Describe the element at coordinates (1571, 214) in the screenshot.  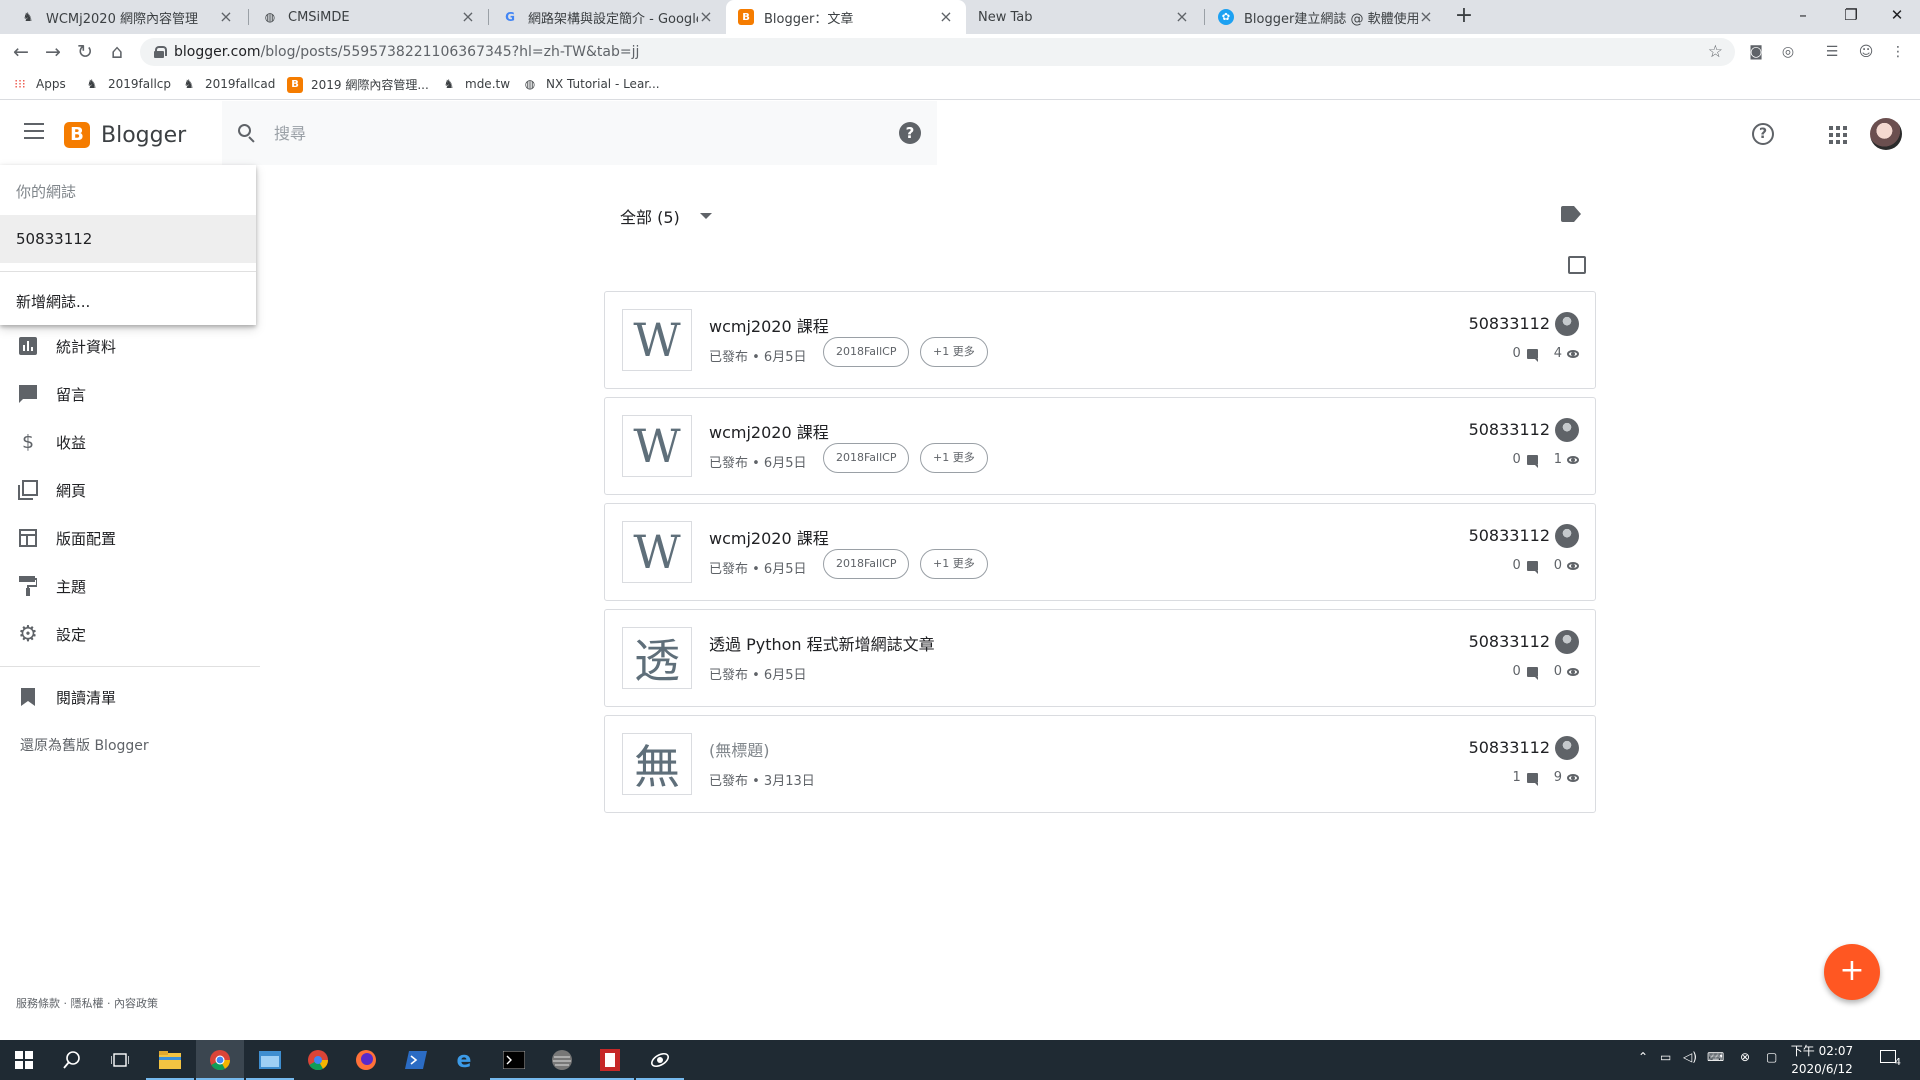
I see `label-icon` at that location.